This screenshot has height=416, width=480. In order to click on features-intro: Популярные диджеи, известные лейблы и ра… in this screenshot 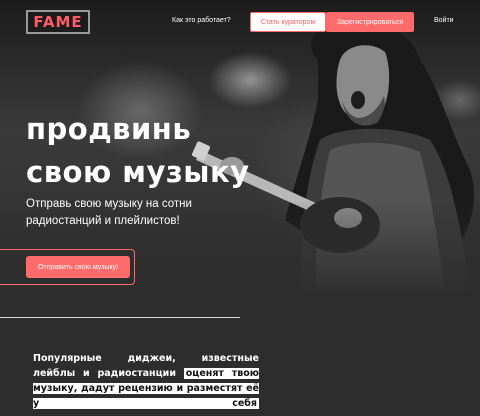, I will do `click(146, 381)`.